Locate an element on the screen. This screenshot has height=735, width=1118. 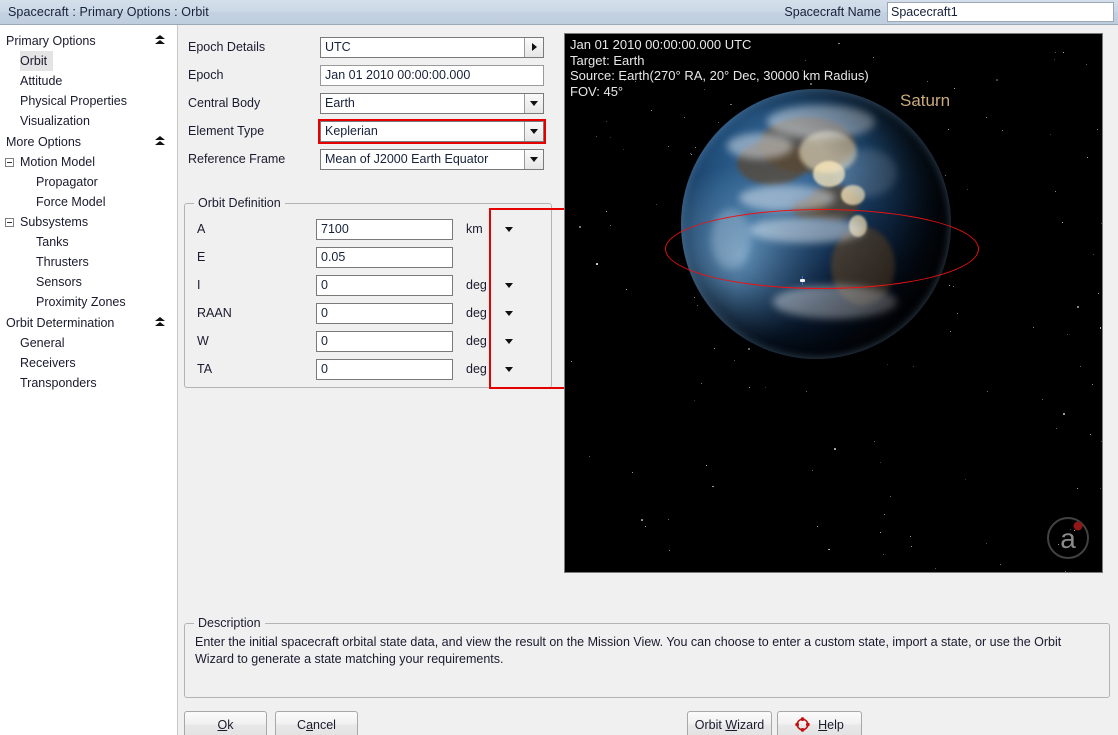
form-row-central-body: Central Body is located at coordinates (374, 103).